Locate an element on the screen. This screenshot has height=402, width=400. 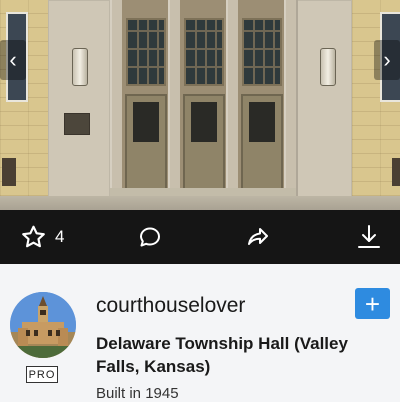
comment-bubble-icon is located at coordinates (150, 237).